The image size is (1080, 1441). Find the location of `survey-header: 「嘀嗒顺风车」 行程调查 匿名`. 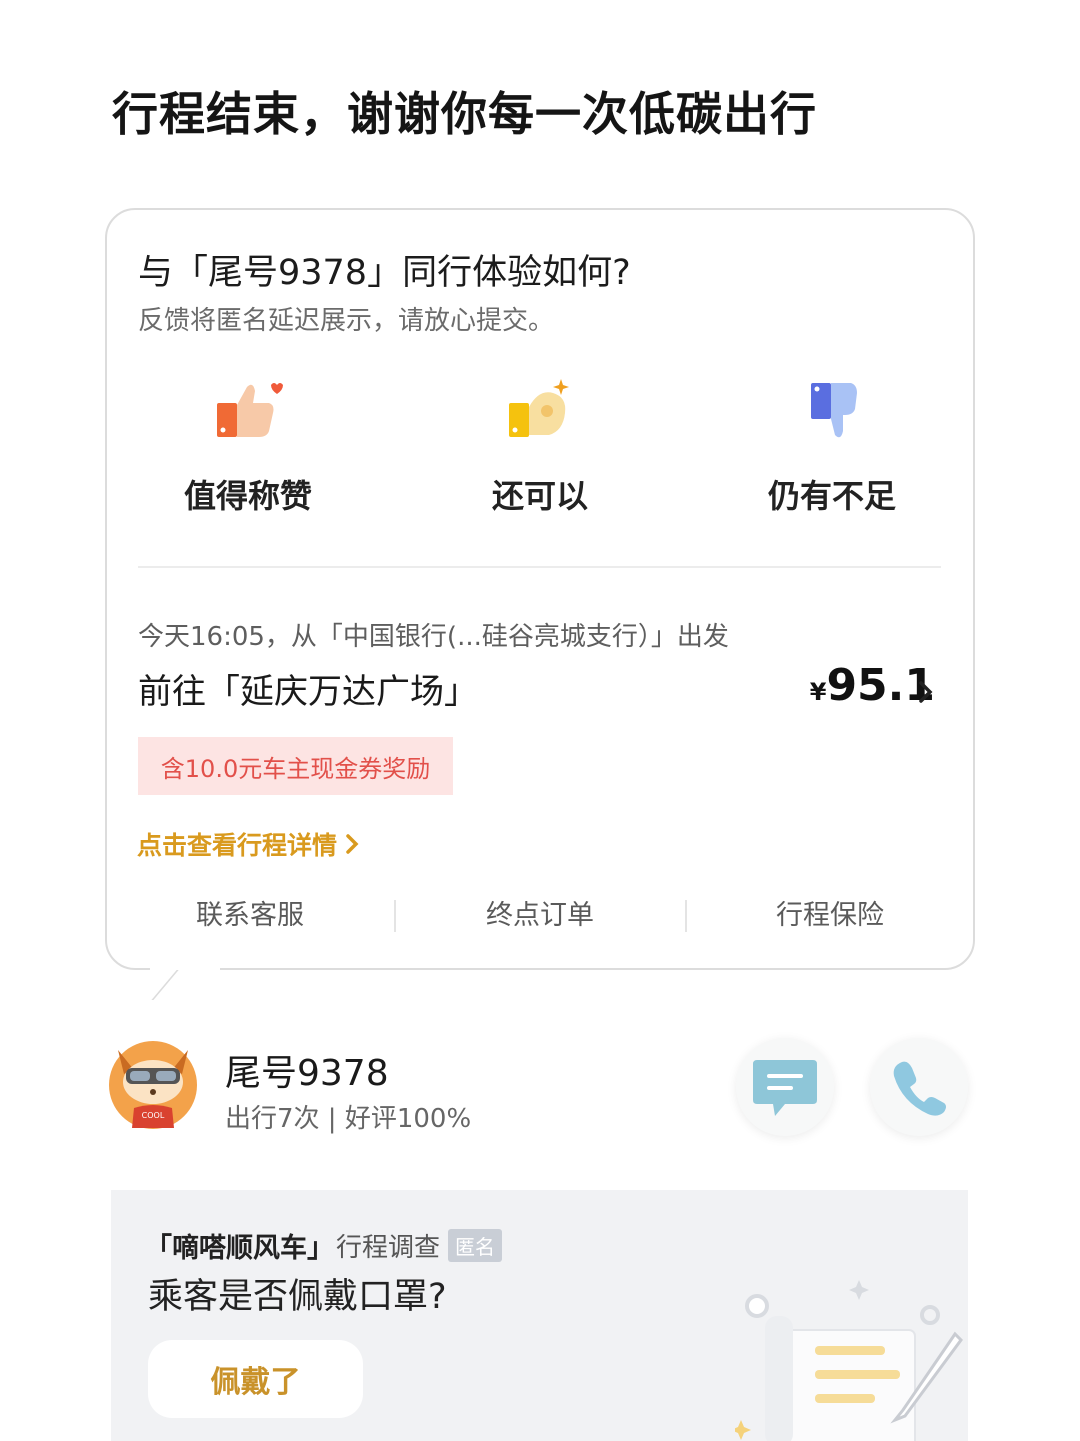

survey-header: 「嘀嗒顺风车」 行程调查 匿名 is located at coordinates (324, 1245).